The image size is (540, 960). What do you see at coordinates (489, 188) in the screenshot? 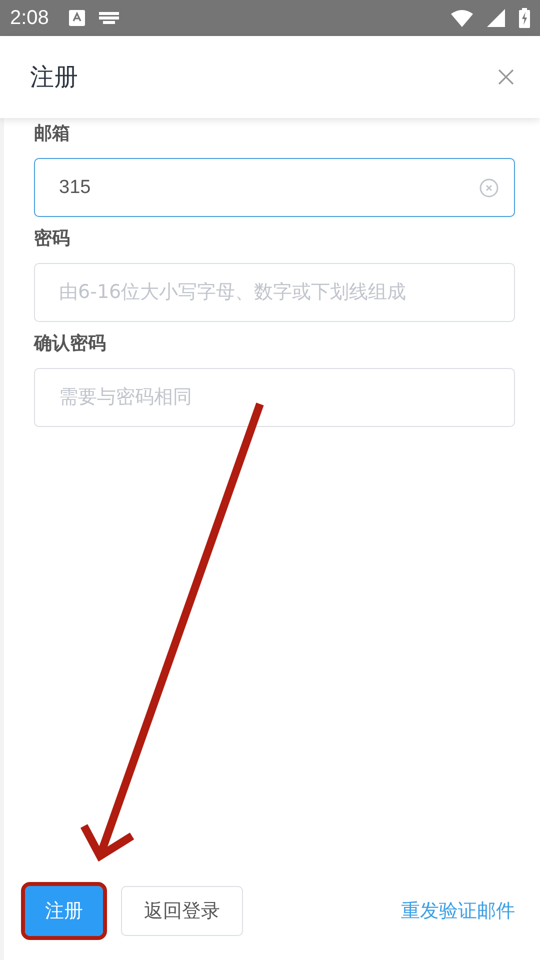
I see `clear-icon` at bounding box center [489, 188].